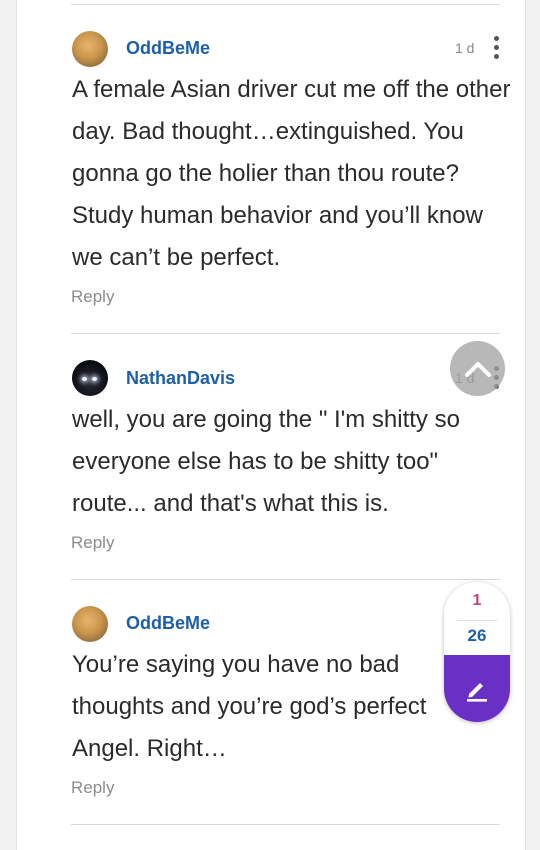 The width and height of the screenshot is (540, 850). Describe the element at coordinates (477, 601) in the screenshot. I see `notification-count: 1` at that location.